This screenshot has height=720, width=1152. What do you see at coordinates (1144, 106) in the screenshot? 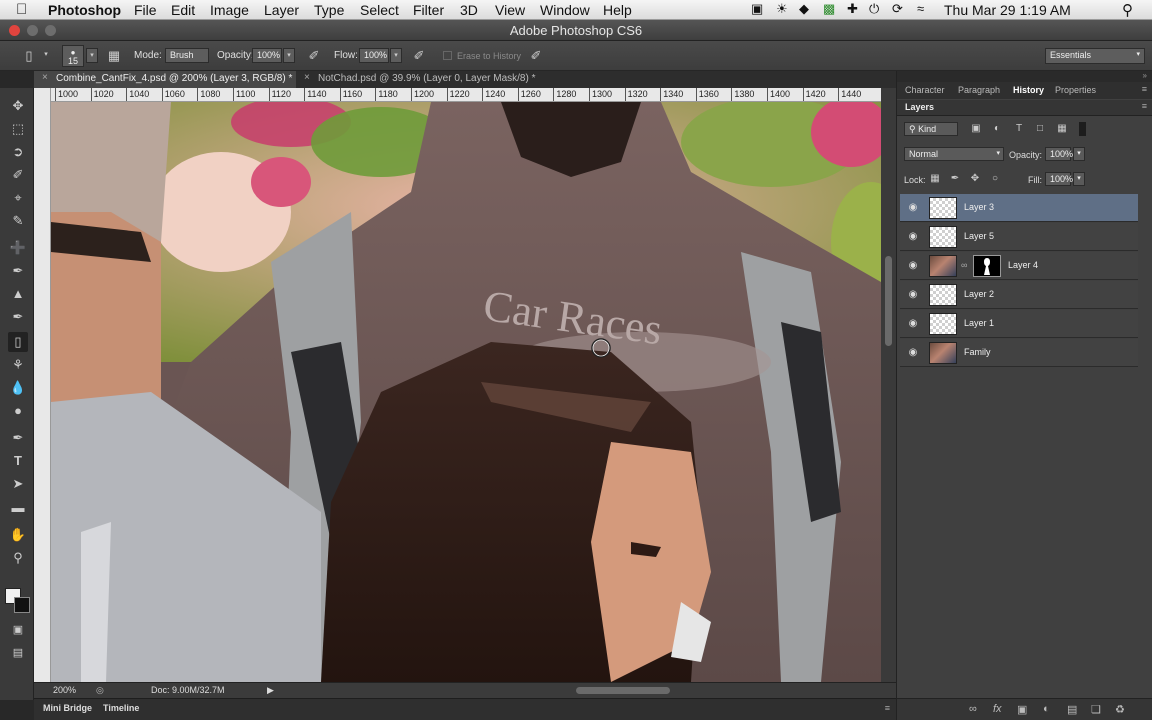
I see `layers-menu-icon: ≡` at bounding box center [1144, 106].